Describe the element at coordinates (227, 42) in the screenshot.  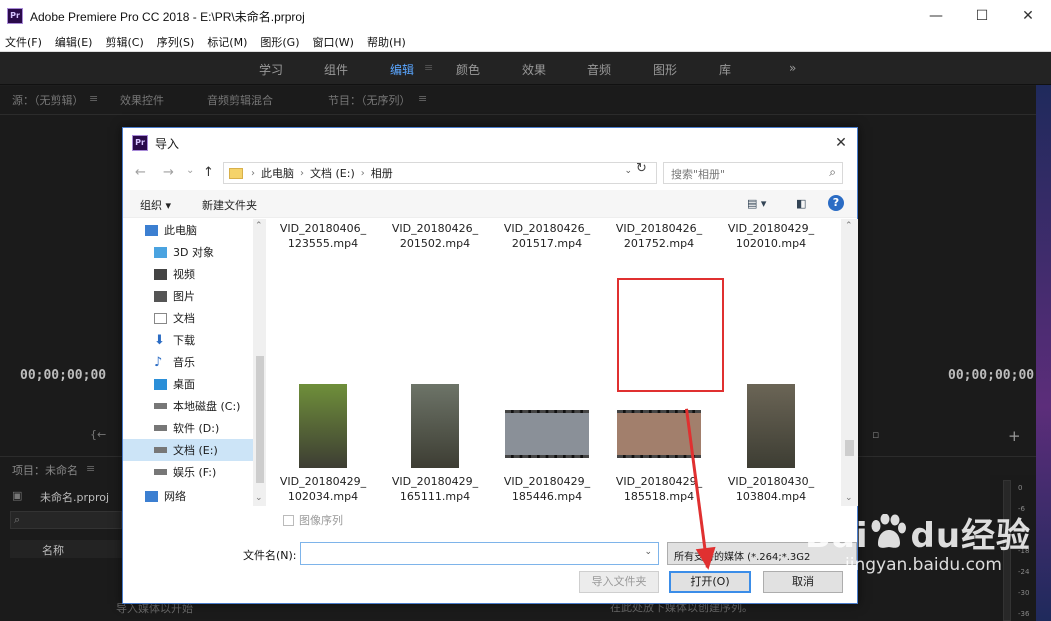
I see `menu-markers: 标记(M)` at that location.